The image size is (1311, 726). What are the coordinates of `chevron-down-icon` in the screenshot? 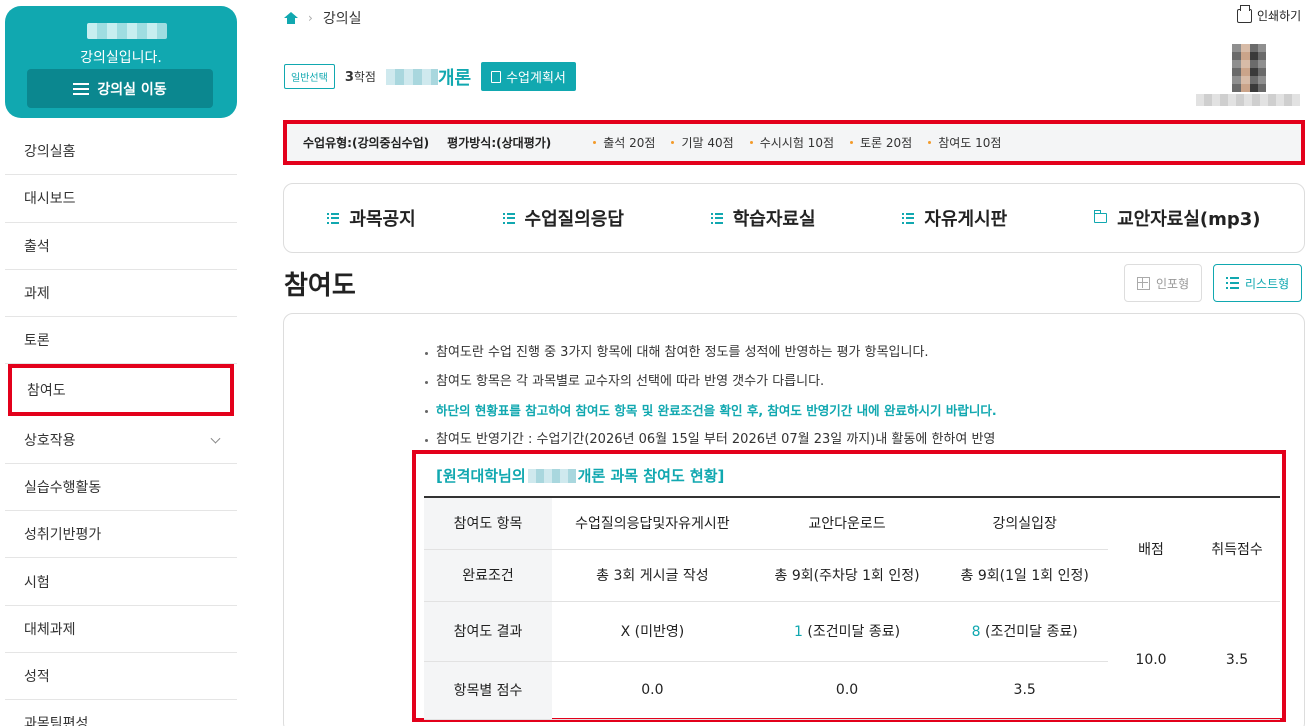 It's located at (215, 438).